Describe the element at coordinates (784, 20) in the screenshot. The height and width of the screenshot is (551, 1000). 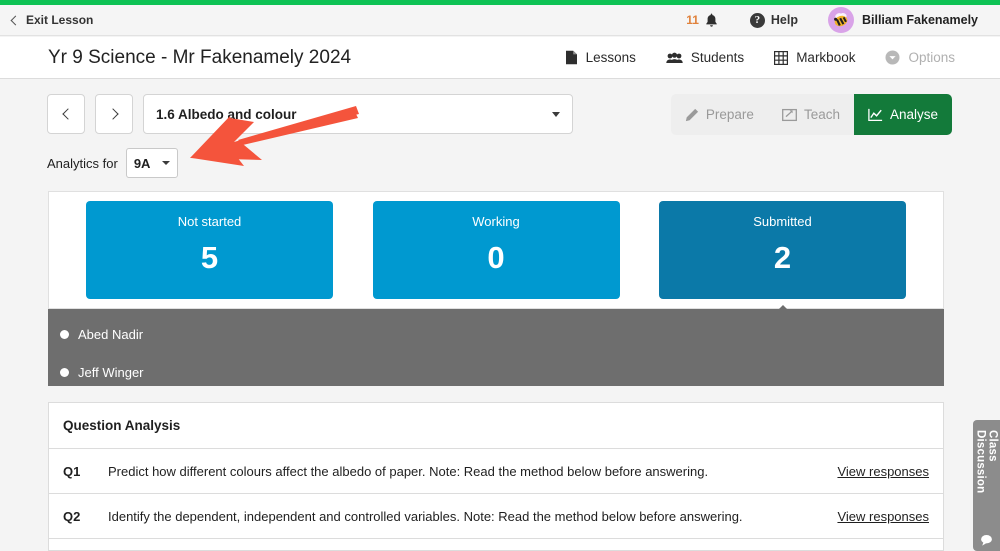
I see `help-label: Help` at that location.